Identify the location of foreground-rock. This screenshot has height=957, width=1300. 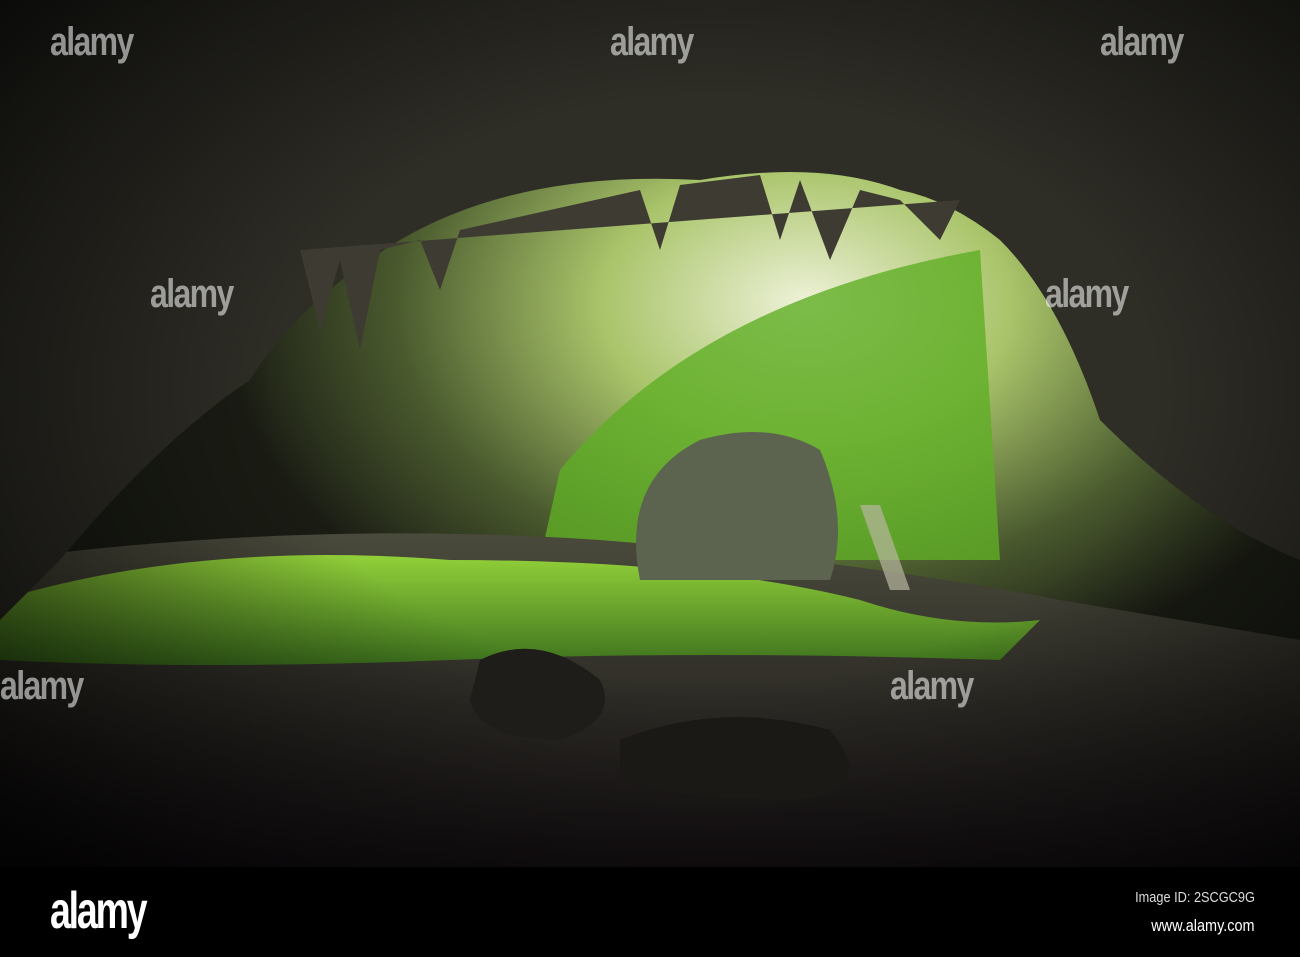
(735, 758).